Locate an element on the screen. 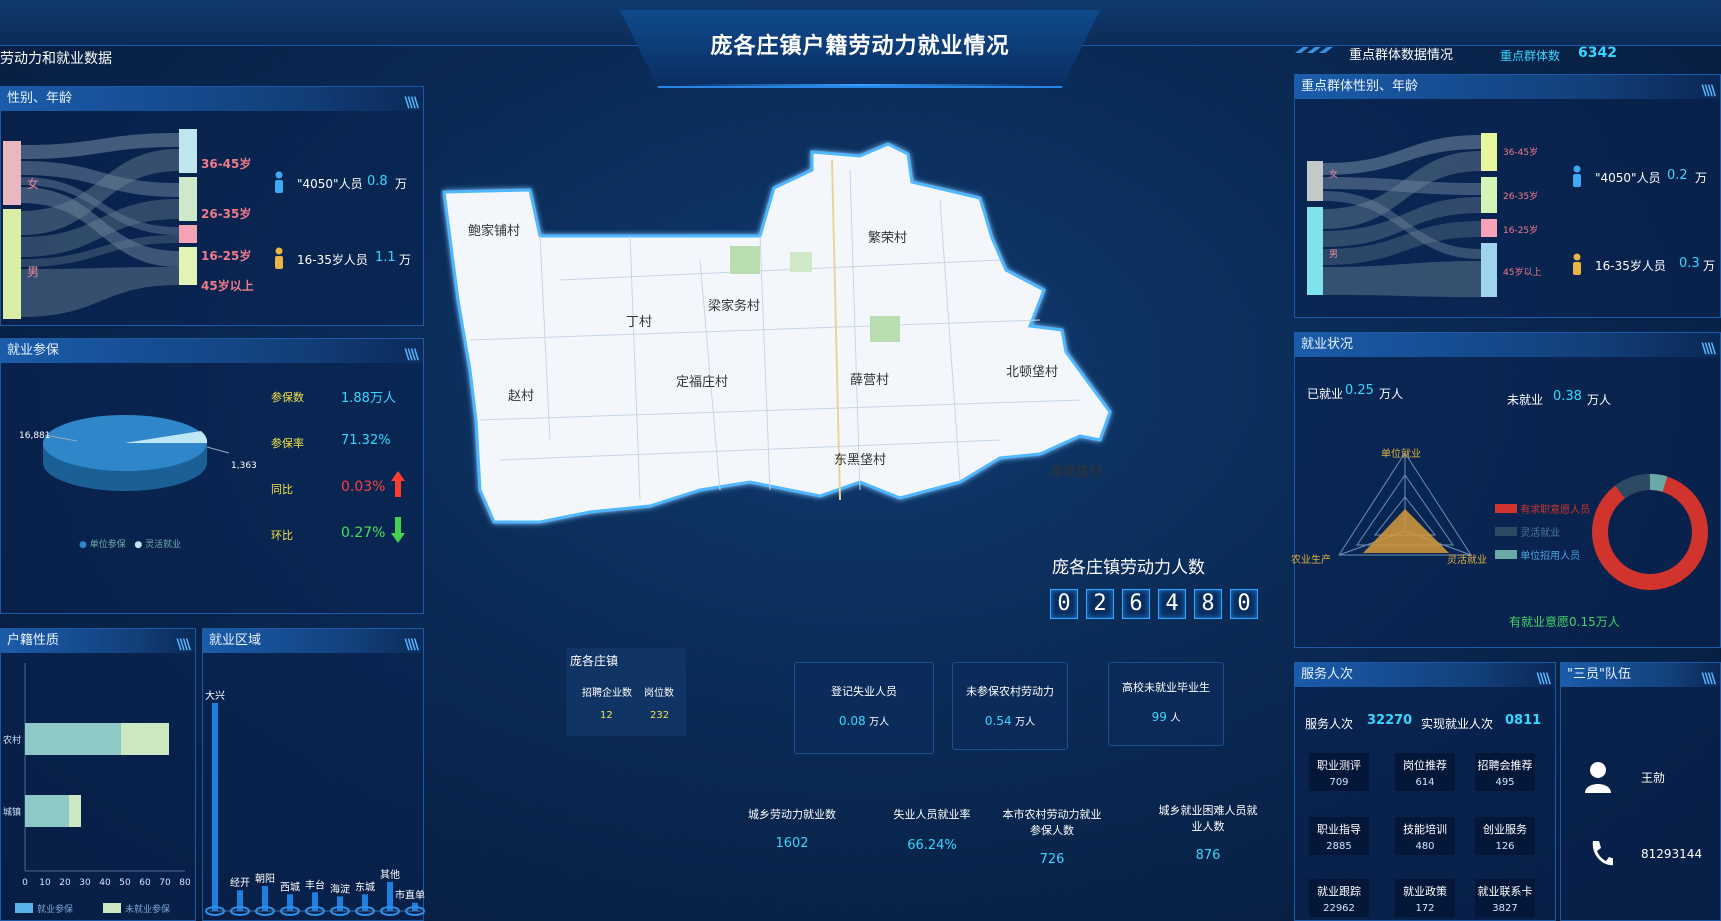 The height and width of the screenshot is (921, 1721). stat2-value: 1.1 is located at coordinates (385, 257).